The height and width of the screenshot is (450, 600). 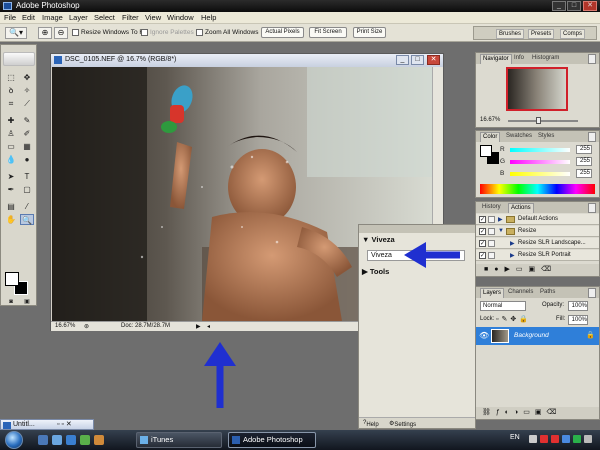 What do you see at coordinates (27, 189) in the screenshot?
I see `shape-tool-icon: ▢` at bounding box center [27, 189].